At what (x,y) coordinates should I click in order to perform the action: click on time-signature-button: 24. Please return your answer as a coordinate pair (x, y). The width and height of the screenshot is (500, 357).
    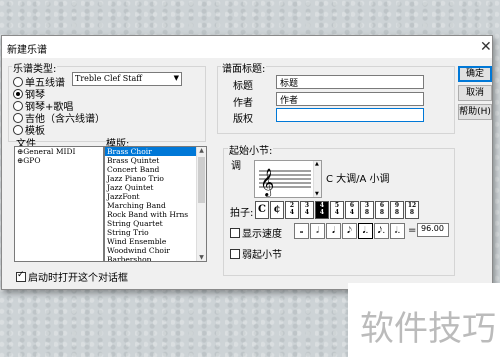
    Looking at the image, I should click on (292, 210).